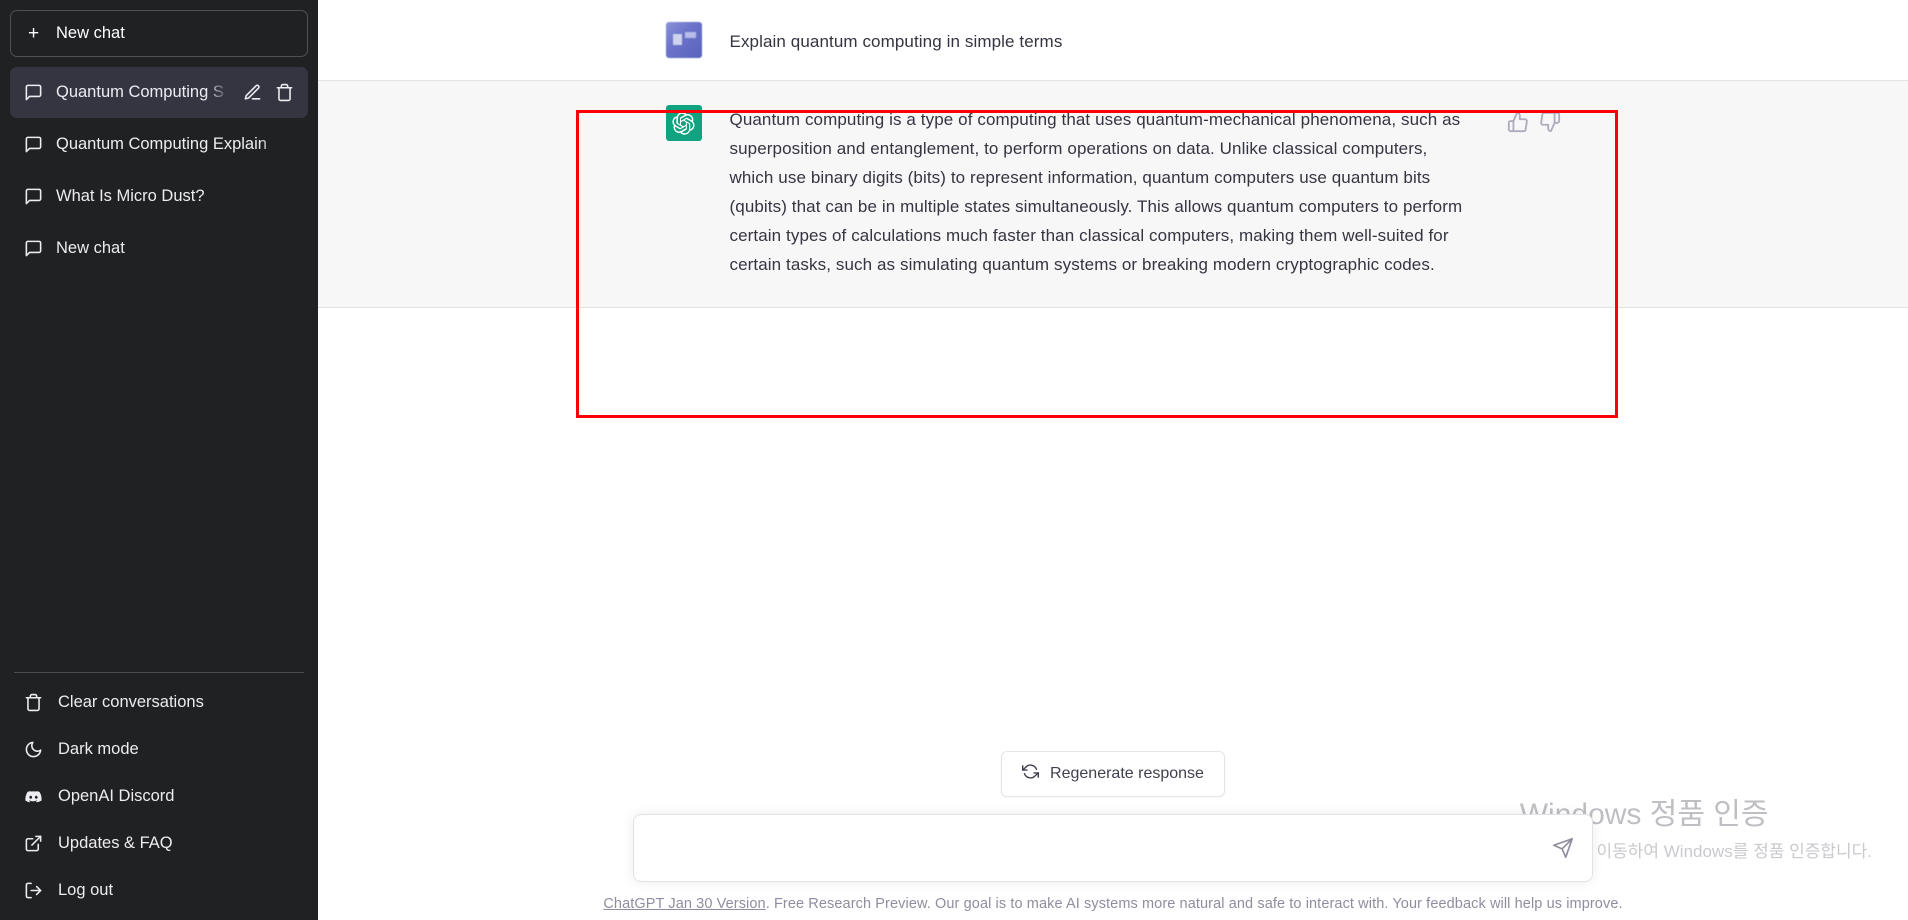 The height and width of the screenshot is (920, 1908). Describe the element at coordinates (159, 749) in the screenshot. I see `sidebar-item-dark-mode: Dark mode` at that location.